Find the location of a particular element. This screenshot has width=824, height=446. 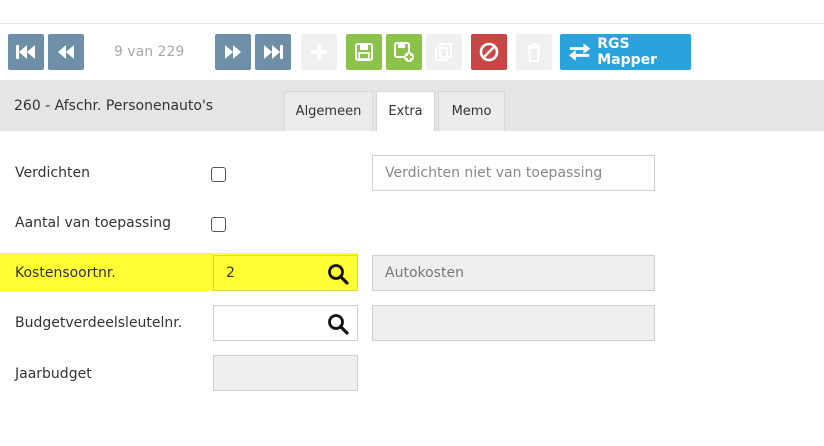

first-record-button is located at coordinates (26, 52).